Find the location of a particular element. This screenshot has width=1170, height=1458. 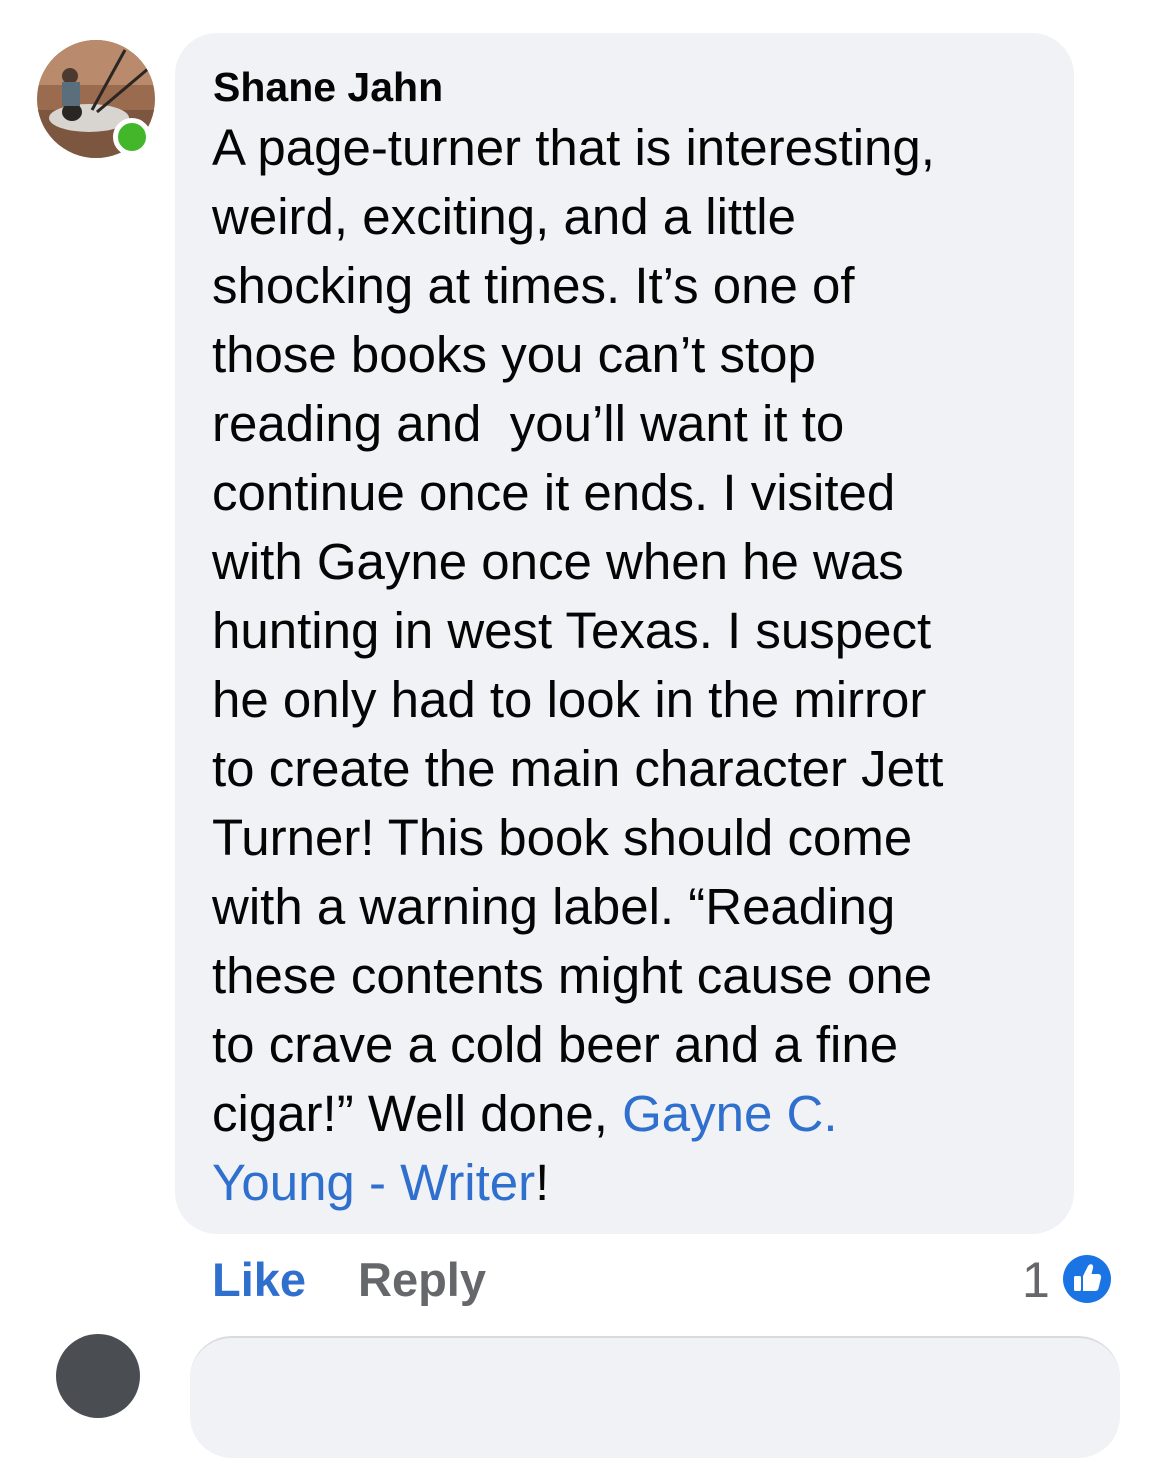

comment-text-line: these contents might cause one is located at coordinates (572, 975).